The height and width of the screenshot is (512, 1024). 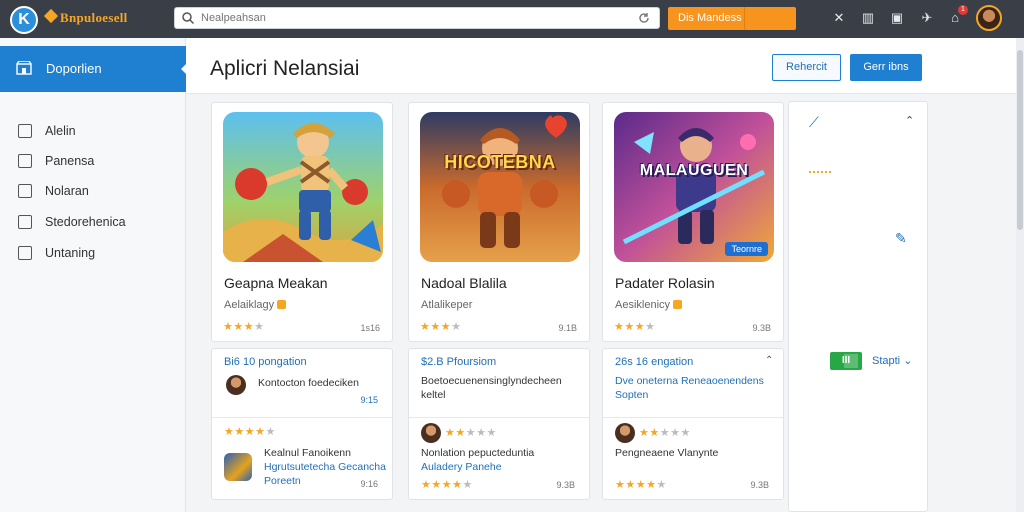 What do you see at coordinates (694, 170) in the screenshot?
I see `game-art-title: MALAUGUEN` at bounding box center [694, 170].